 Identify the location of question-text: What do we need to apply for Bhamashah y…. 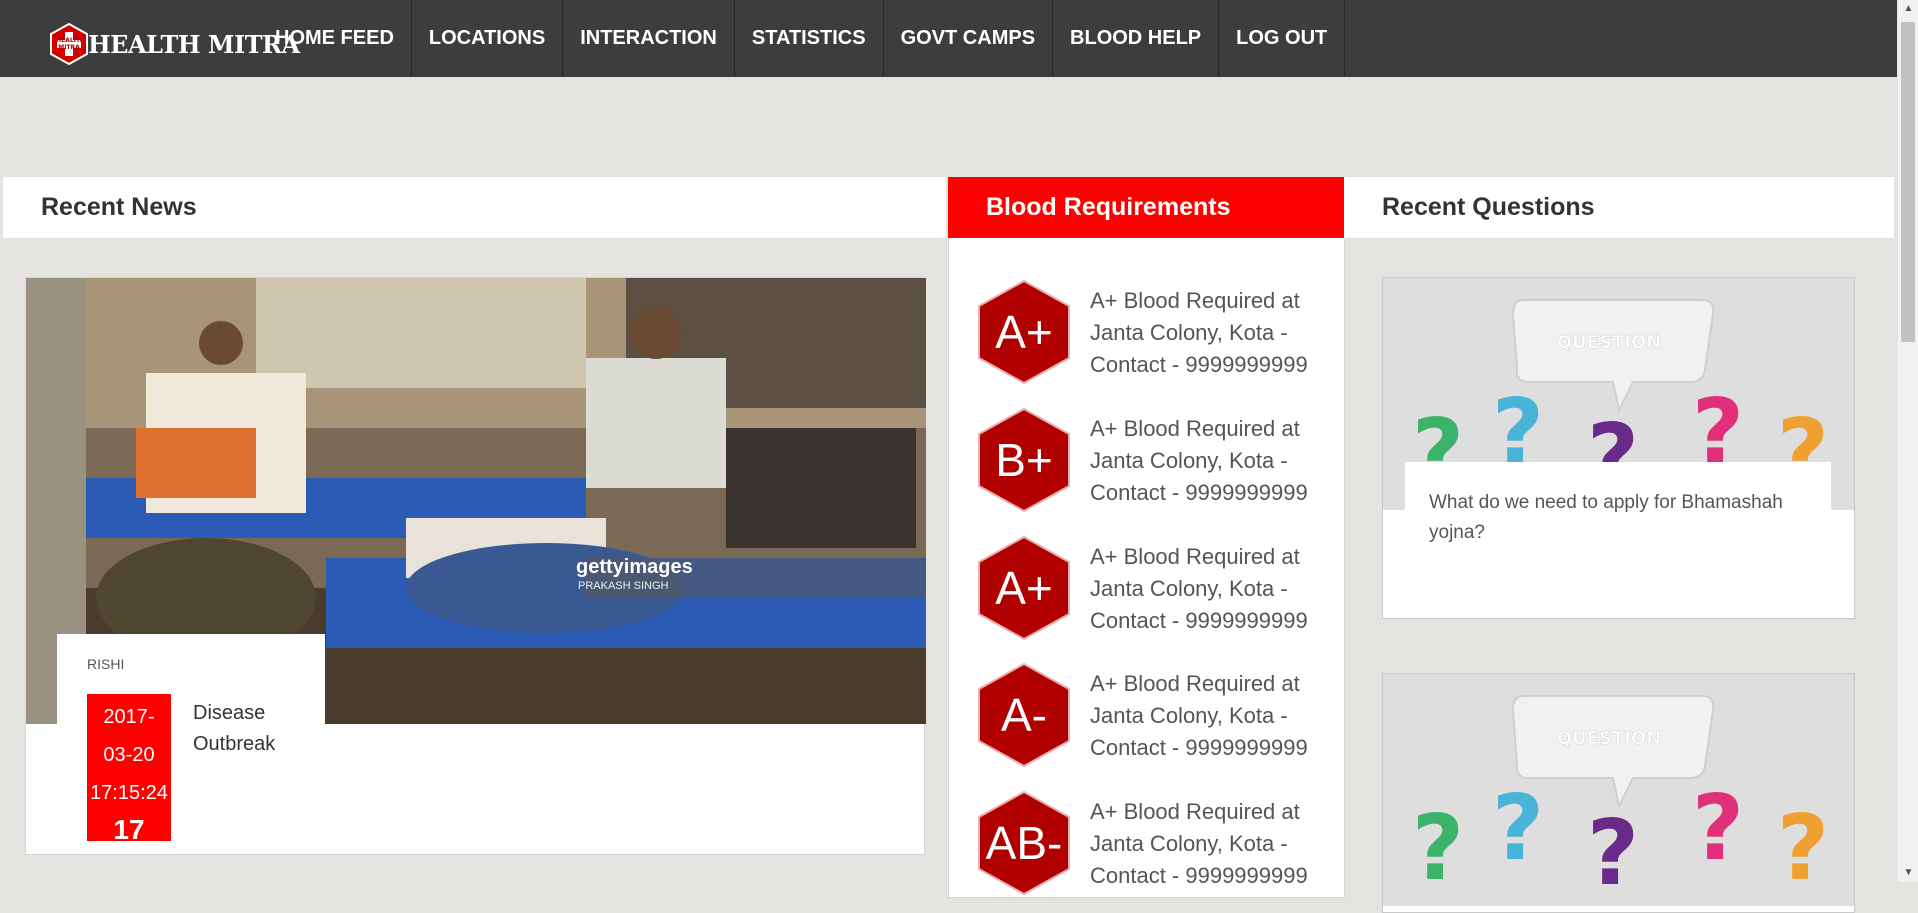
(1618, 527).